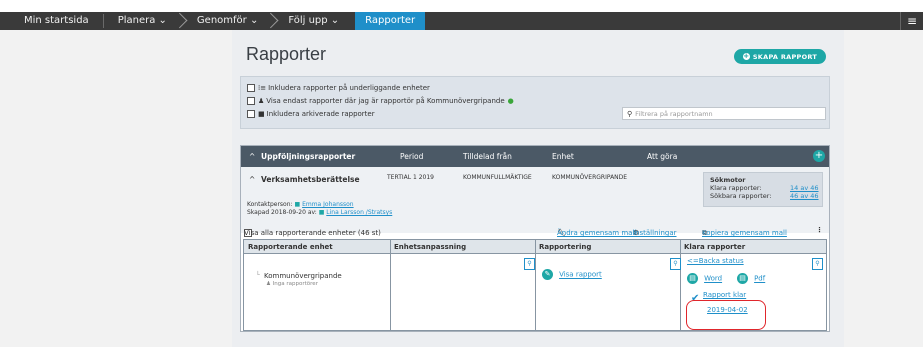 The image size is (923, 347). Describe the element at coordinates (310, 179) in the screenshot. I see `report-name: Verksamhetsberättelse` at that location.